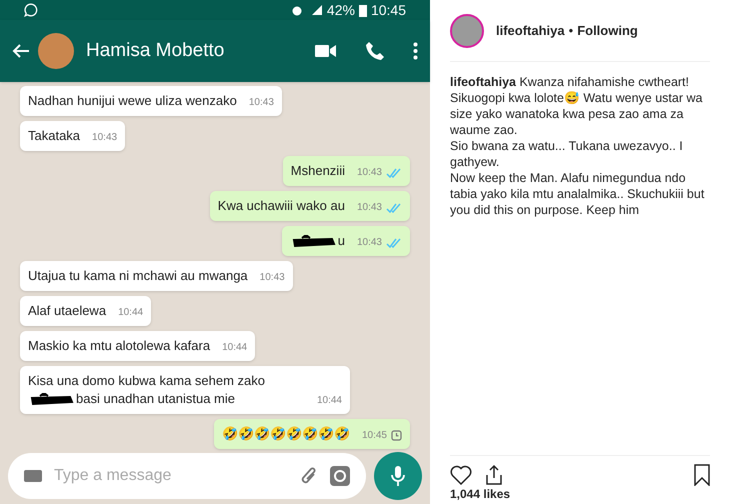  I want to click on microphone-button, so click(398, 476).